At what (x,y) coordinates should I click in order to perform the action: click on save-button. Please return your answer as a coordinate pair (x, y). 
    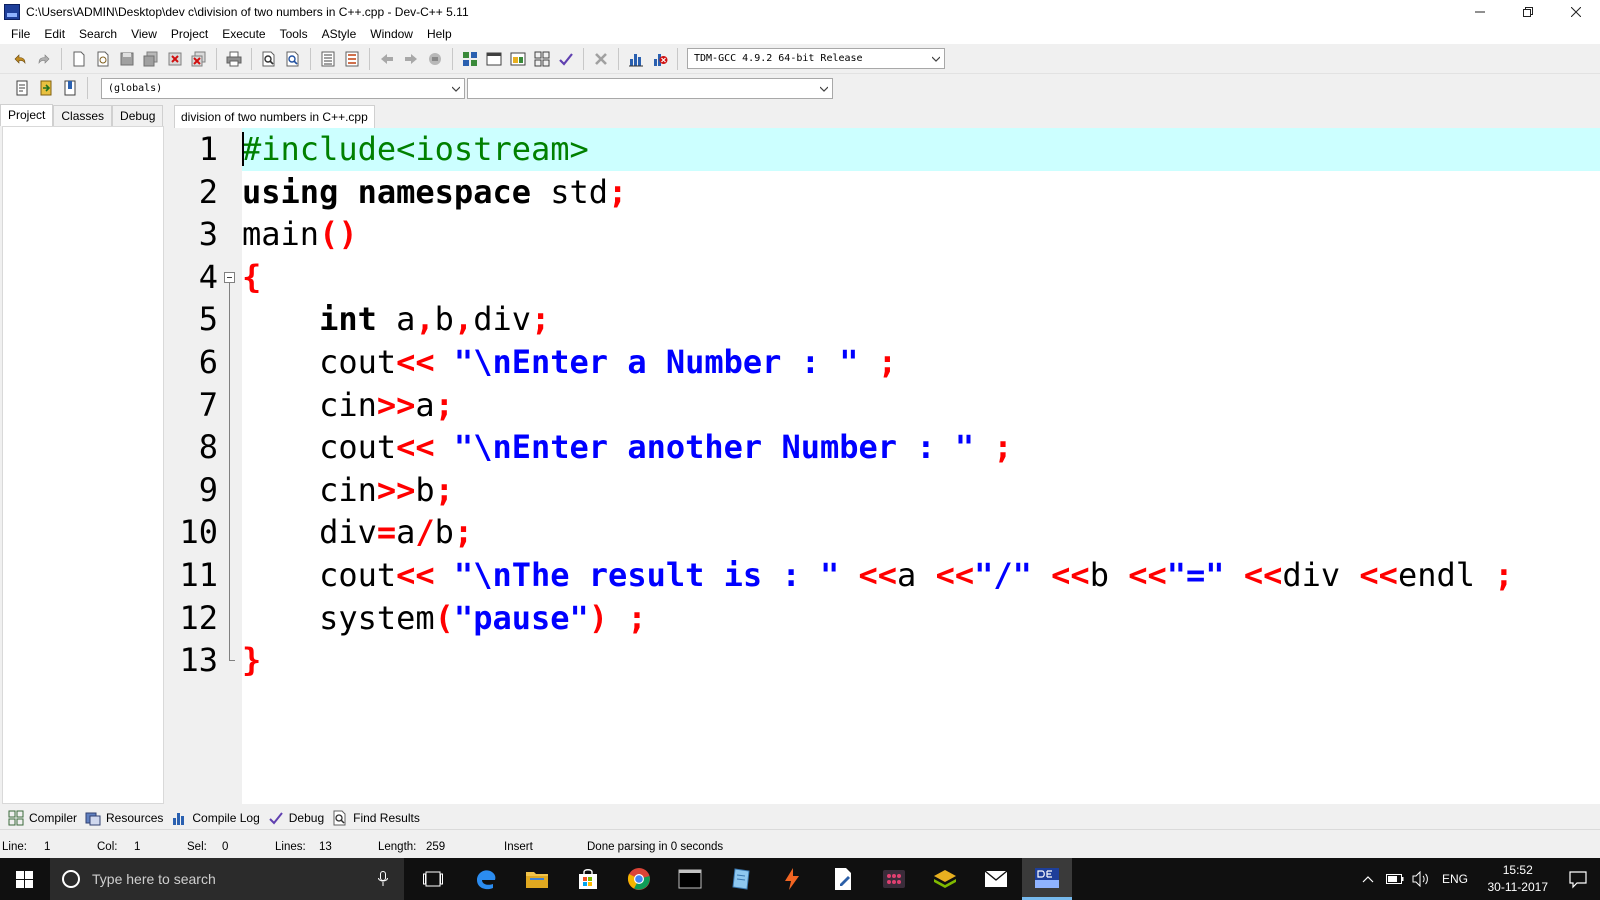
    Looking at the image, I should click on (127, 59).